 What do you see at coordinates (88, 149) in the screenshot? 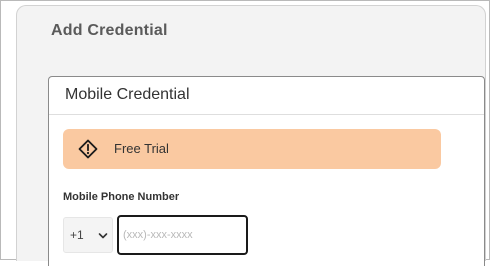
I see `warning-diamond-icon` at bounding box center [88, 149].